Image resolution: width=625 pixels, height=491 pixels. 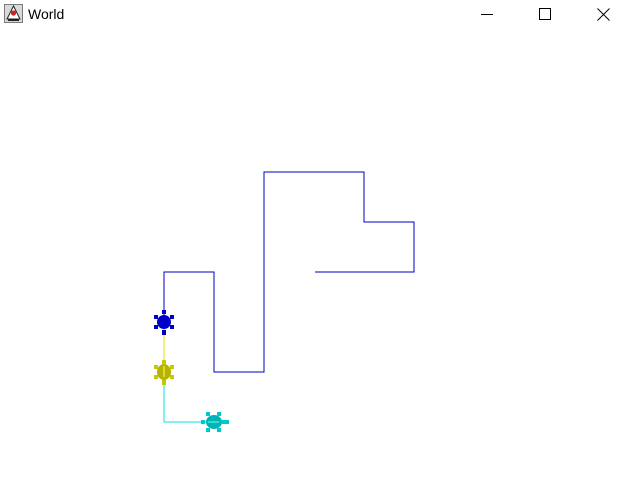 What do you see at coordinates (164, 372) in the screenshot?
I see `yellow-turtle` at bounding box center [164, 372].